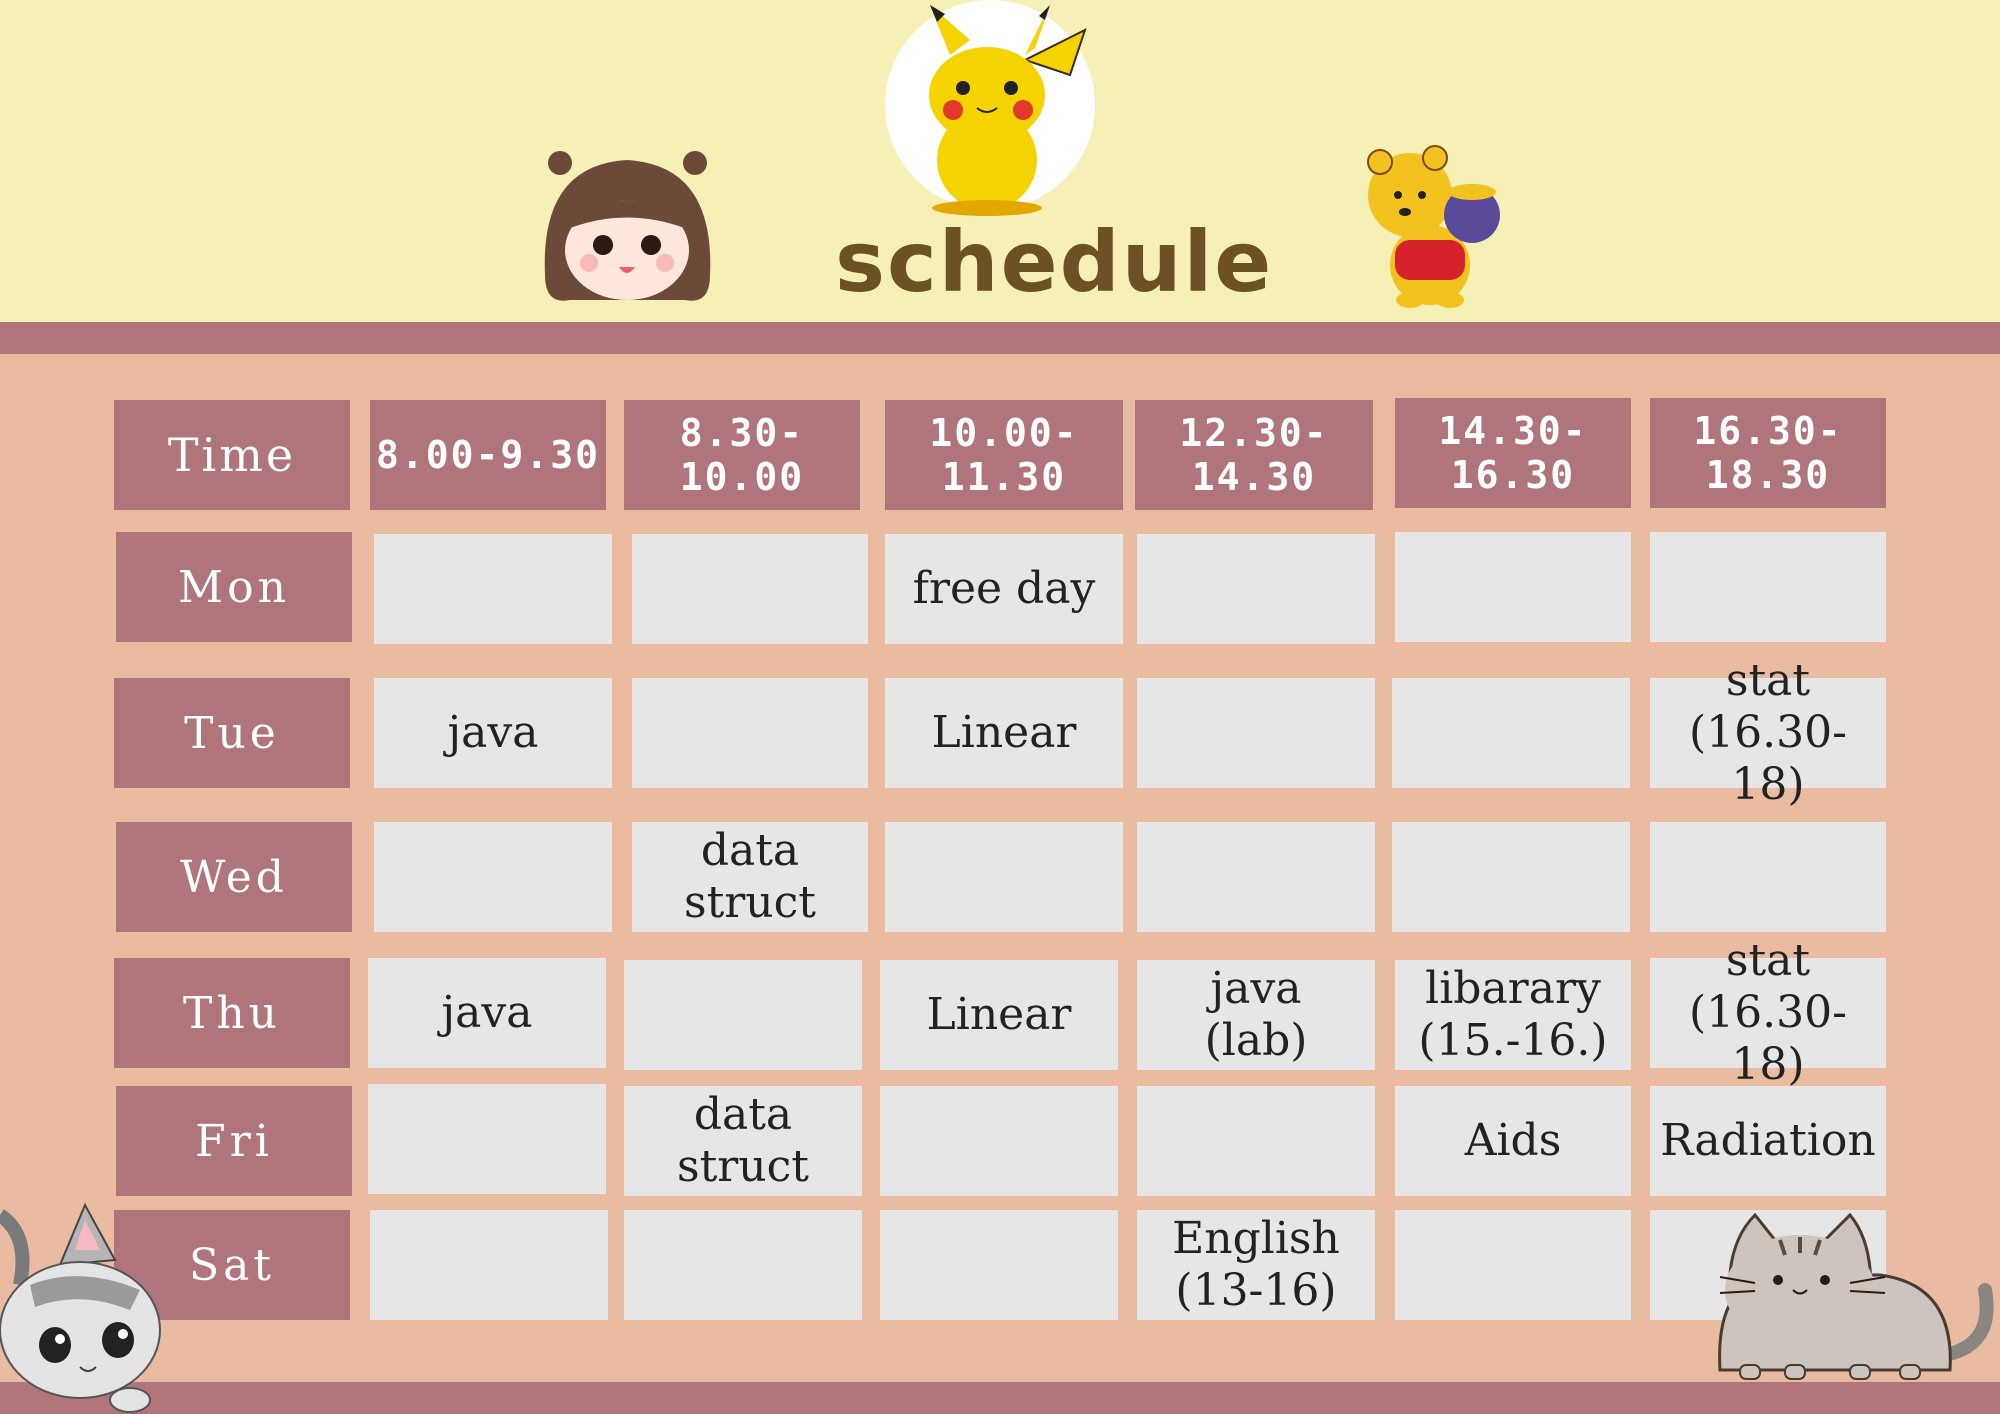  What do you see at coordinates (234, 1141) in the screenshot?
I see `day-label-fri: Fri` at bounding box center [234, 1141].